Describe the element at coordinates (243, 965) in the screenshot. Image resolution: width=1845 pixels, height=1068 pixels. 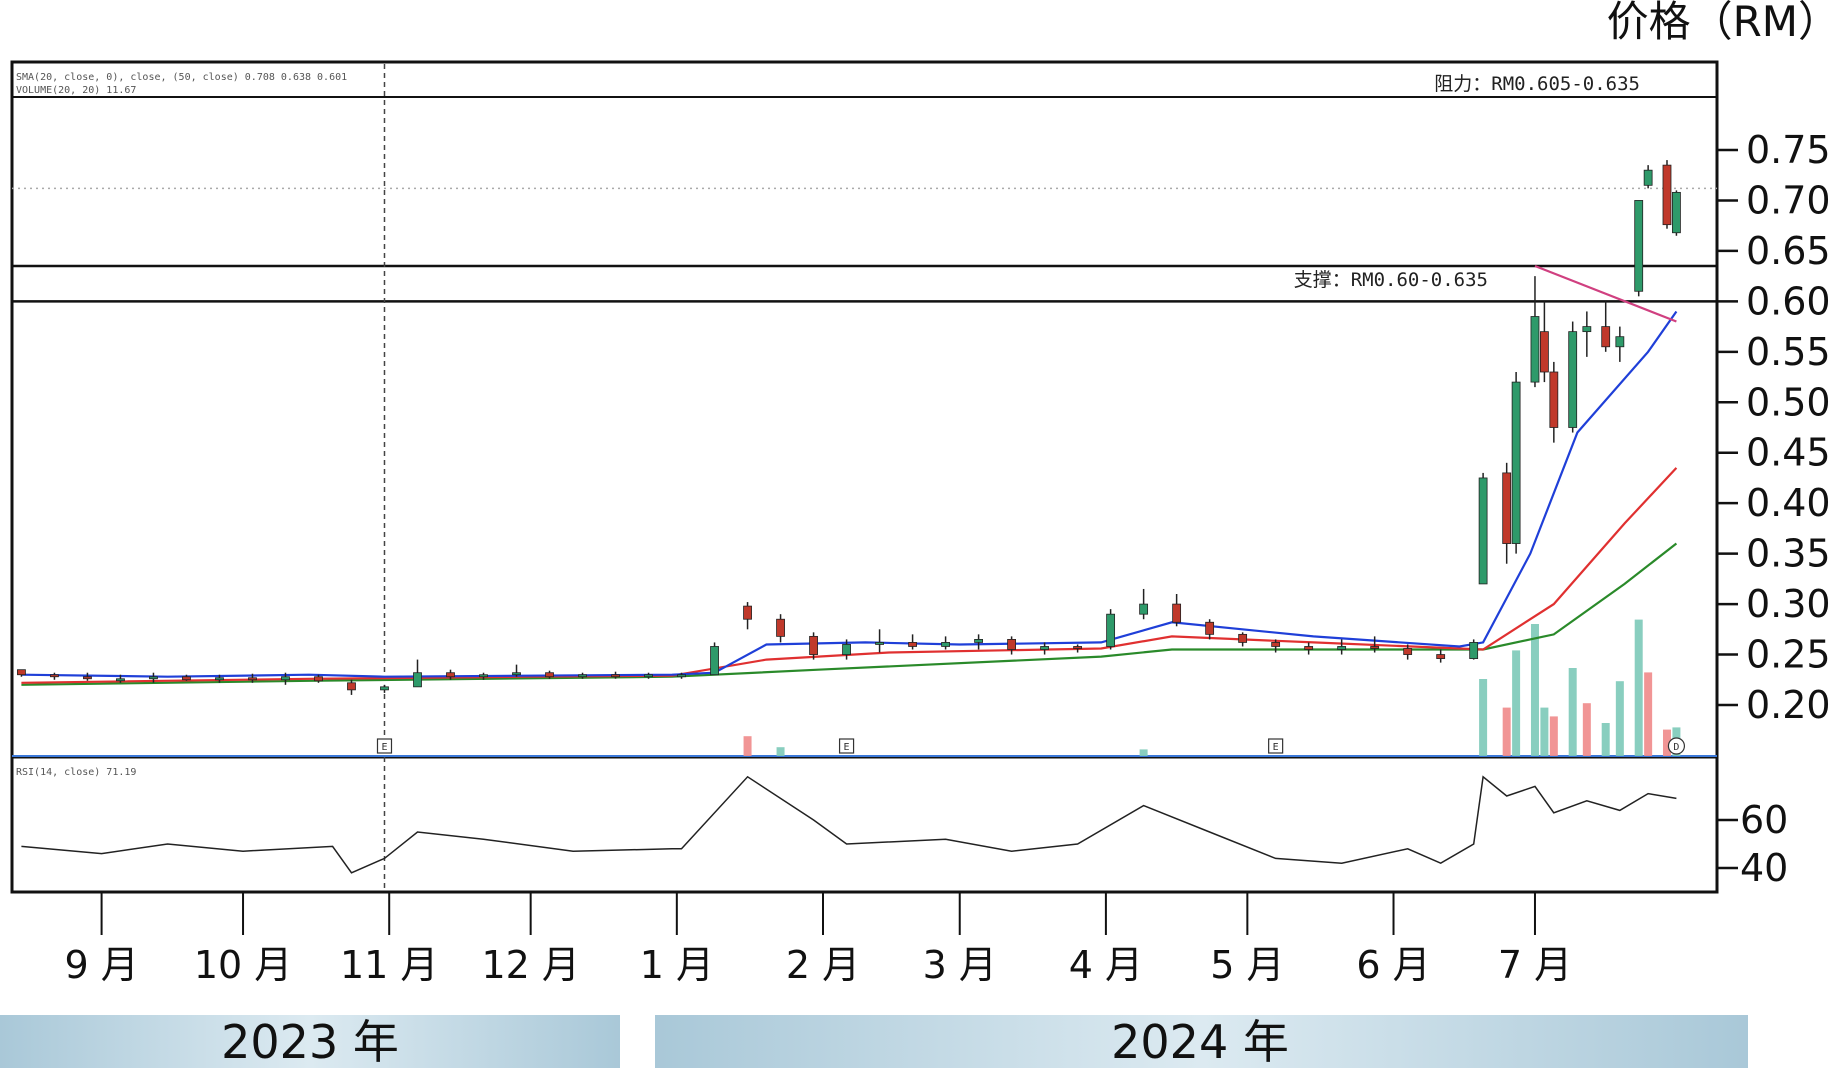
I see `month-tick-label: 10 月` at that location.